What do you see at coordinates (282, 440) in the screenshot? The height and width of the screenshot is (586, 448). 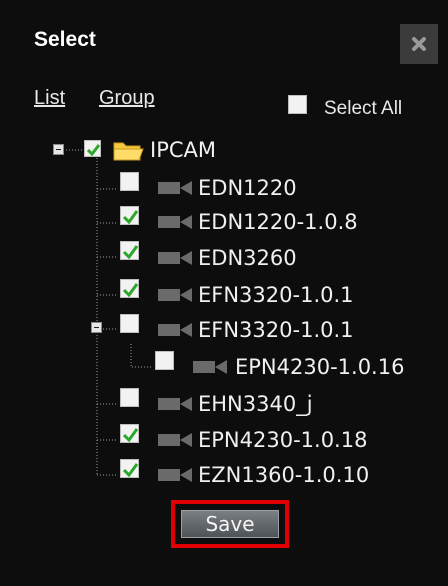 I see `camera-label: EPN4230-1.0.18` at bounding box center [282, 440].